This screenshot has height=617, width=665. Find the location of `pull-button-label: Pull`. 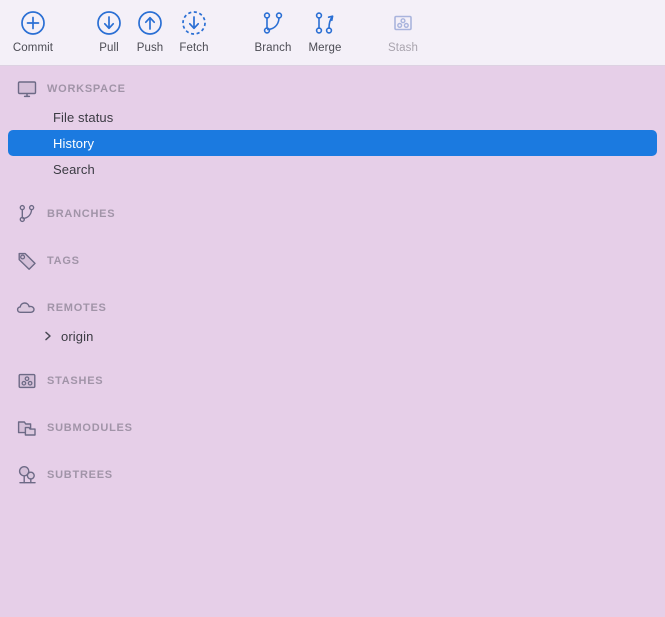

pull-button-label: Pull is located at coordinates (109, 48).